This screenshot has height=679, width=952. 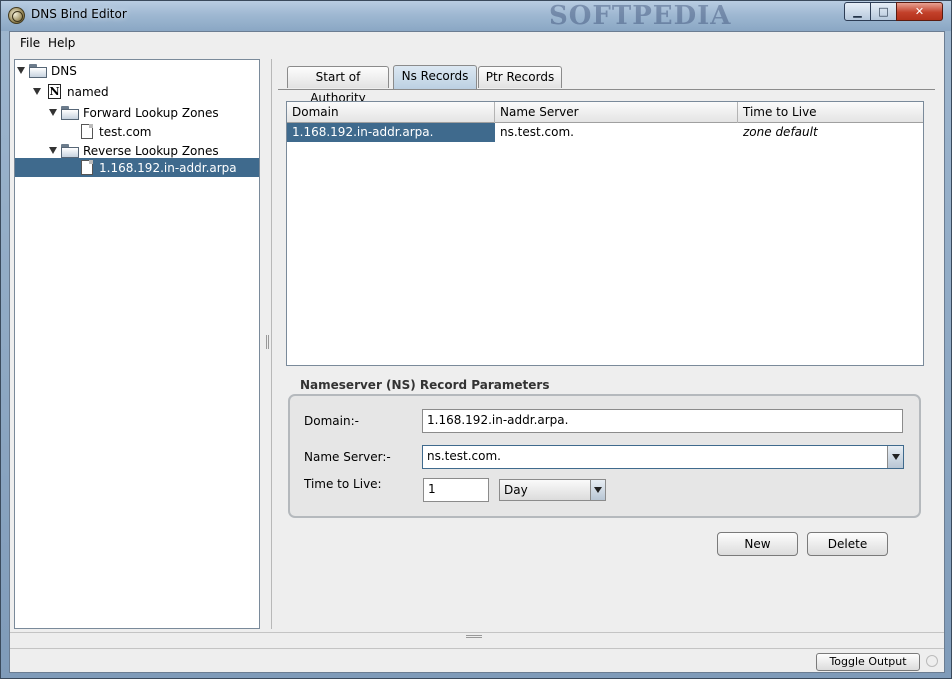 What do you see at coordinates (16, 15) in the screenshot?
I see `app-globe-icon` at bounding box center [16, 15].